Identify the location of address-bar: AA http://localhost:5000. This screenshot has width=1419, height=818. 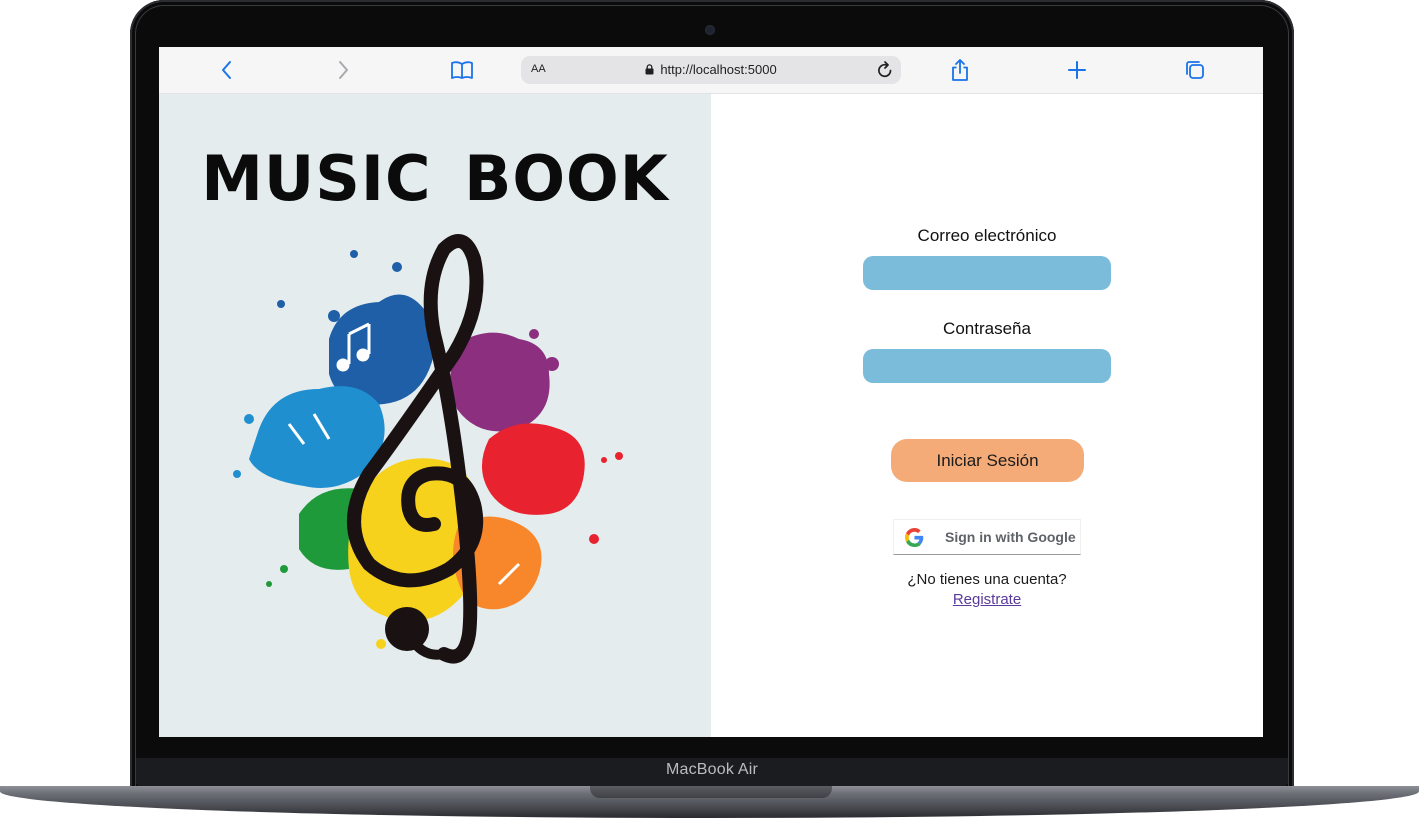
(711, 70).